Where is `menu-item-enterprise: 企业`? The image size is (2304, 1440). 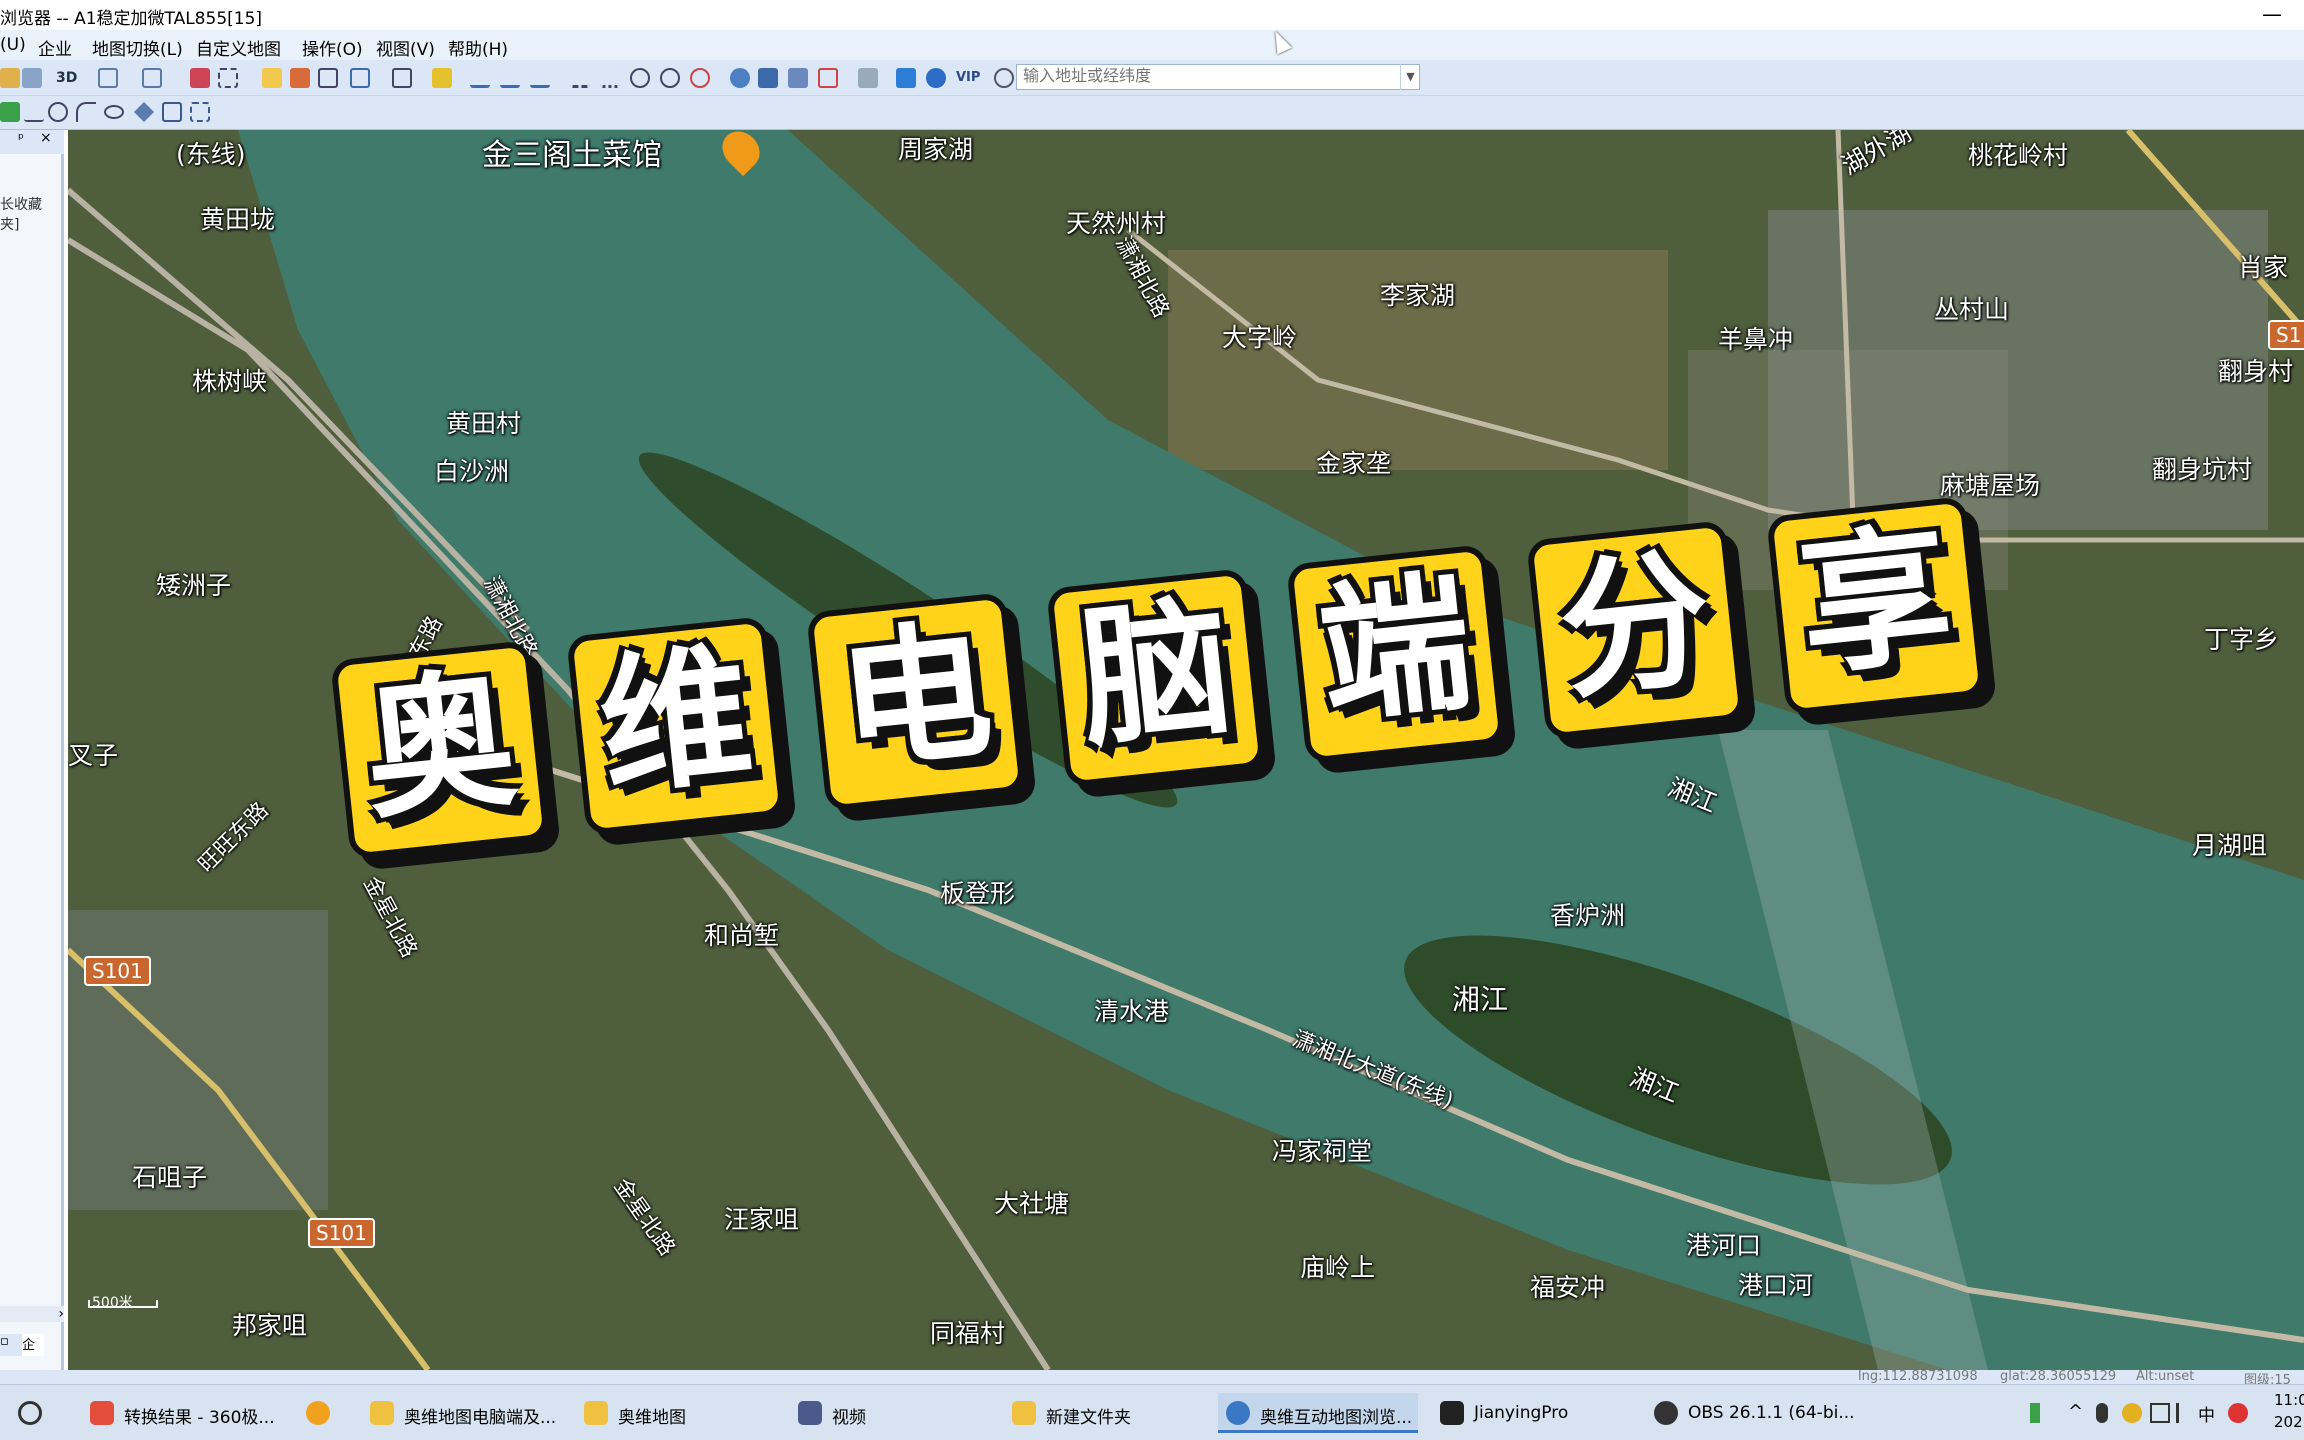 menu-item-enterprise: 企业 is located at coordinates (55, 47).